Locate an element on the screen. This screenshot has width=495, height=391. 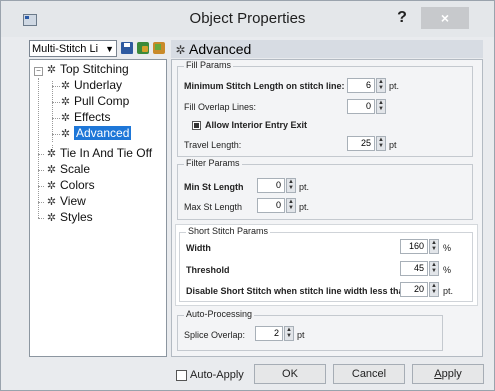
tree-item-scale: ✲ Scale is located at coordinates (68, 169).